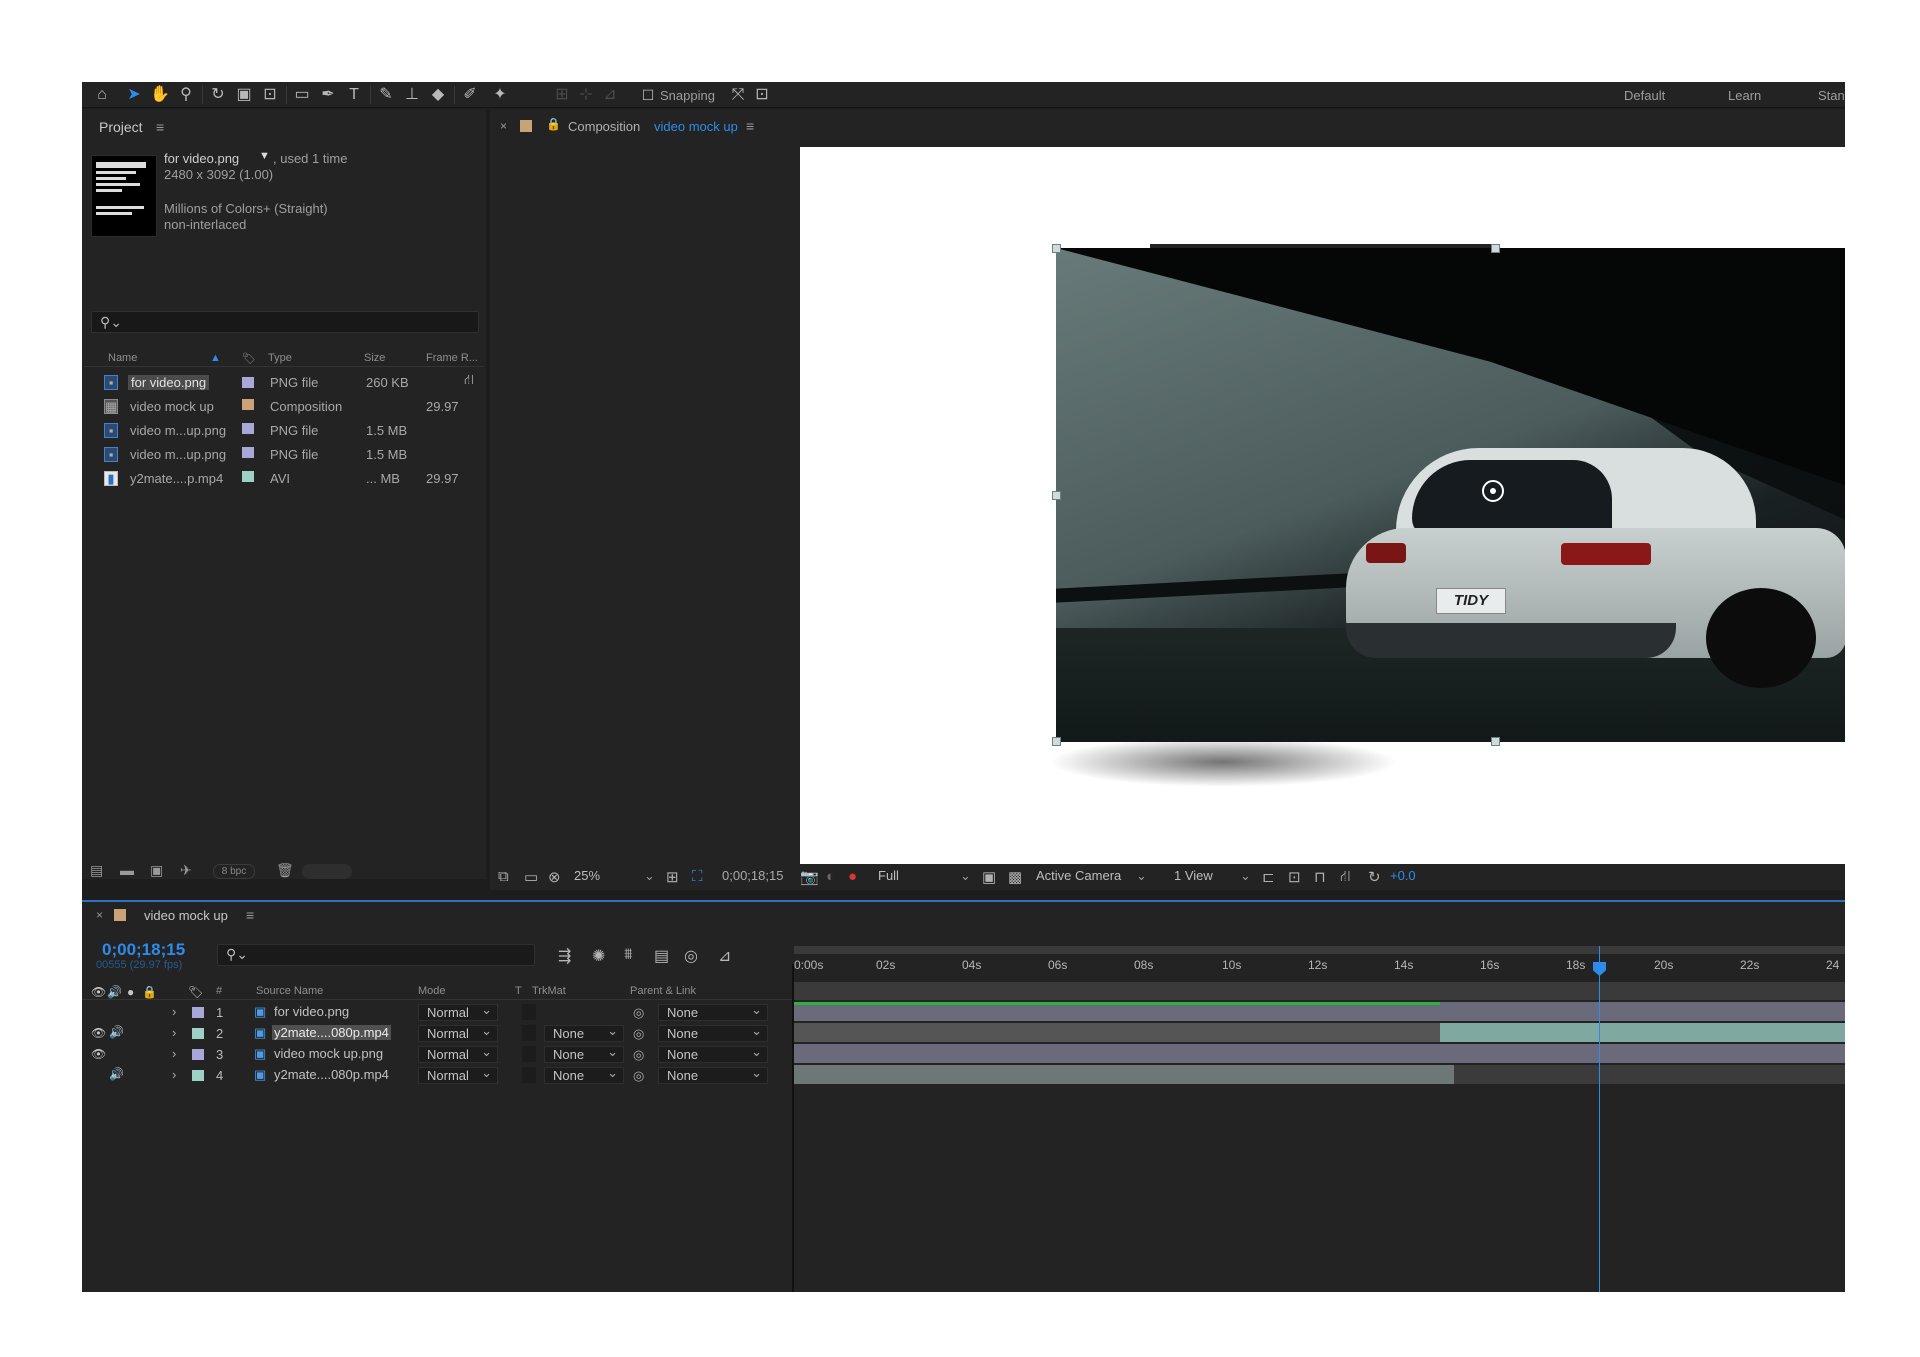 The width and height of the screenshot is (1920, 1357). Describe the element at coordinates (1319, 1032) in the screenshot. I see `layer-2-track` at that location.